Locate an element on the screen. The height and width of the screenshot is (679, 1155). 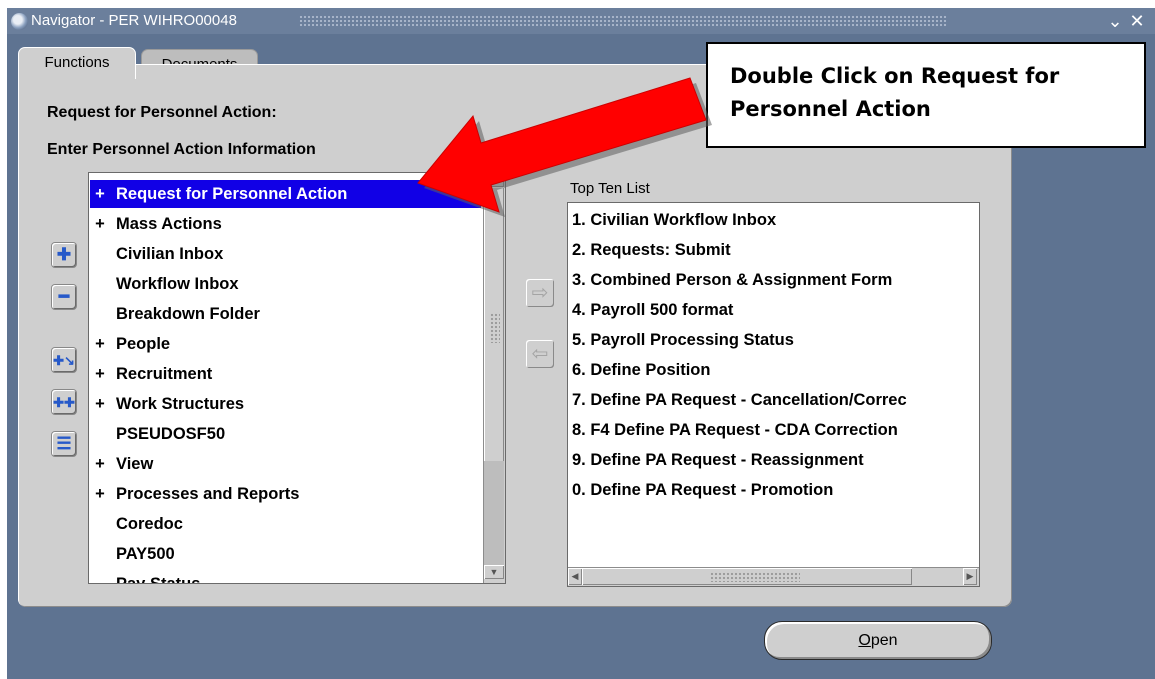
heading-request: Request for Personnel Action: is located at coordinates (162, 112).